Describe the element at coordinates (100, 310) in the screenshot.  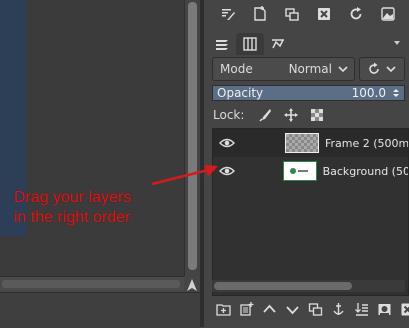
I see `status-bar` at that location.